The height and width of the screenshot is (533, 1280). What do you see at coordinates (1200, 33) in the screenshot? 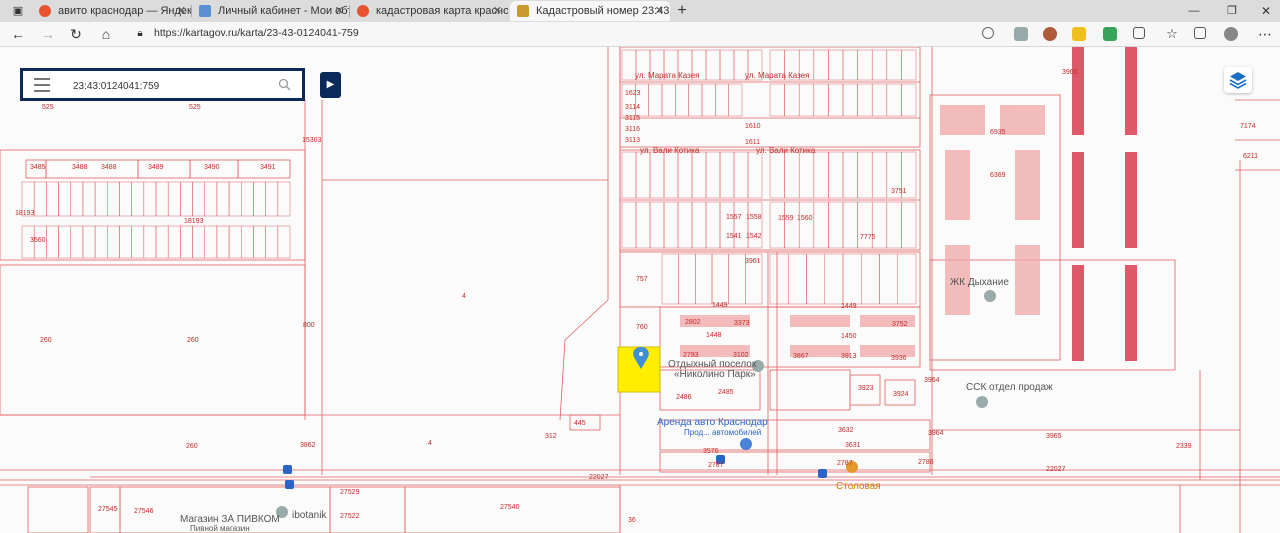
I see `collections-icon` at bounding box center [1200, 33].